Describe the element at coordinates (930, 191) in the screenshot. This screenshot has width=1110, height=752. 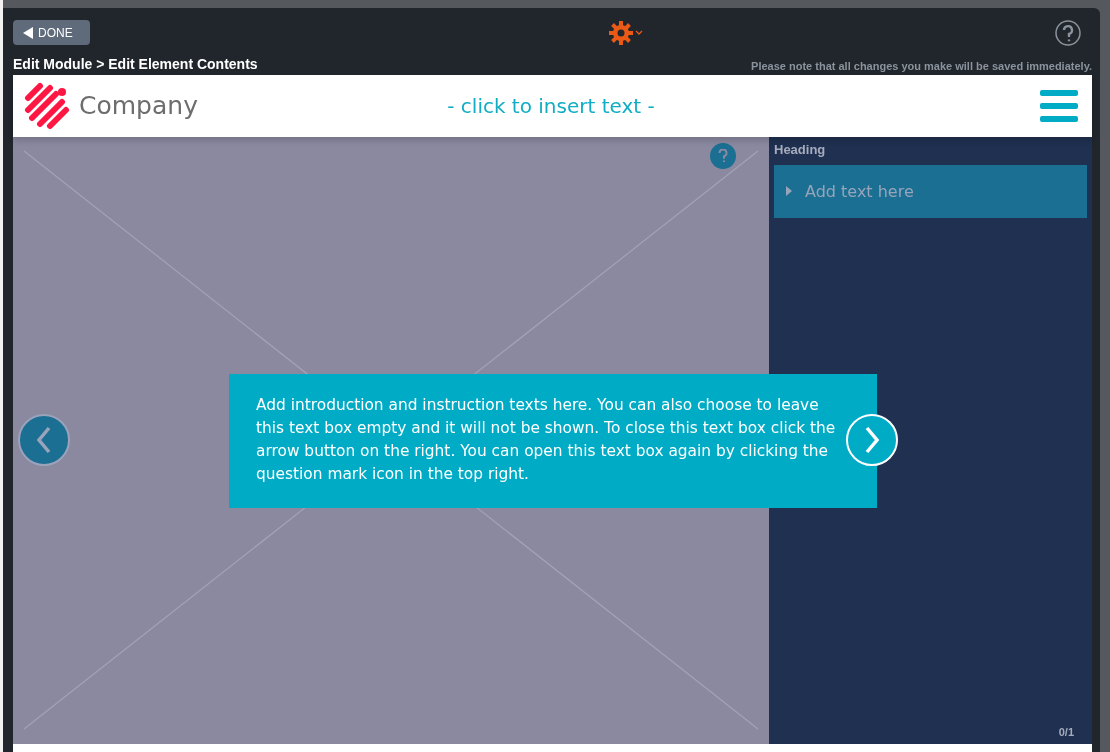
I see `accordion-item: Add text here` at that location.